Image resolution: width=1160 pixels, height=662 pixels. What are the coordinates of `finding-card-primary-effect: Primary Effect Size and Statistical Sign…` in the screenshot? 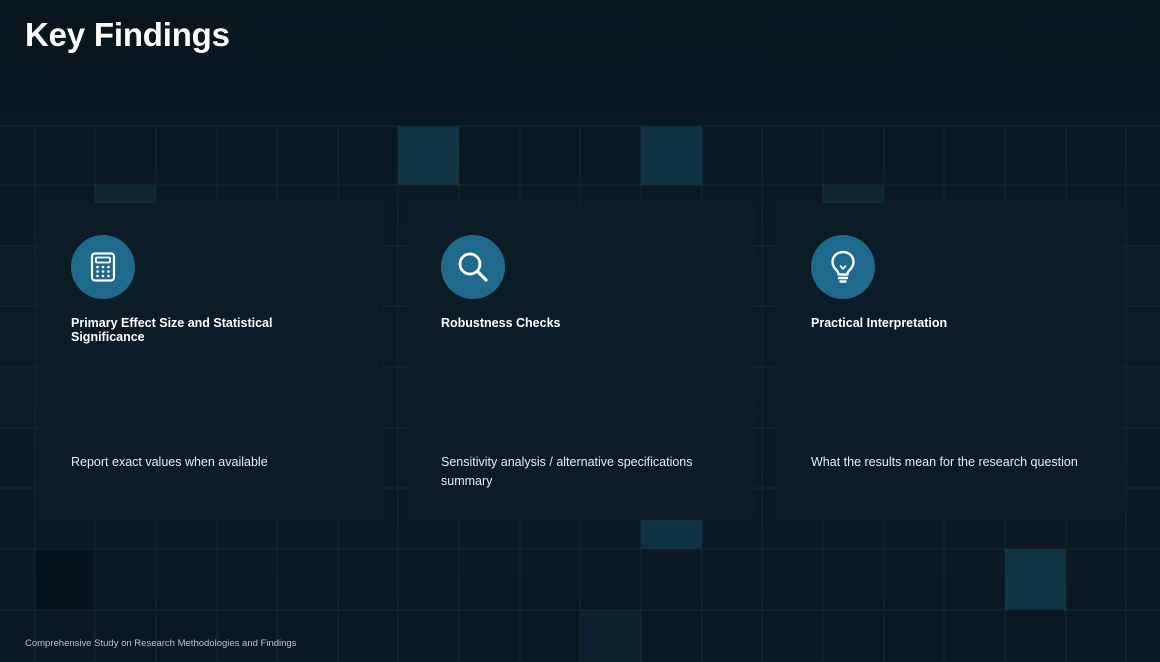 It's located at (210, 361).